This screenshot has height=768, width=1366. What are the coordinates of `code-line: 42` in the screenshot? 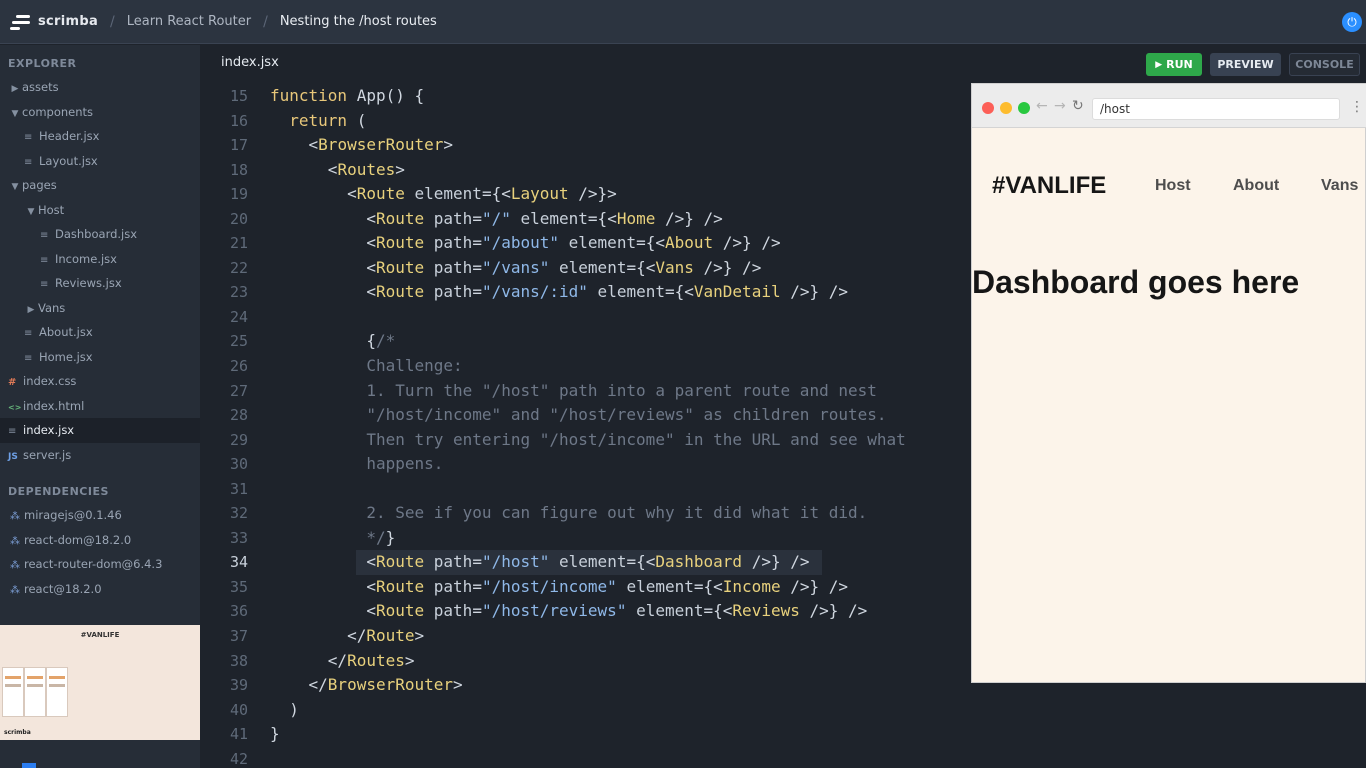 It's located at (585, 757).